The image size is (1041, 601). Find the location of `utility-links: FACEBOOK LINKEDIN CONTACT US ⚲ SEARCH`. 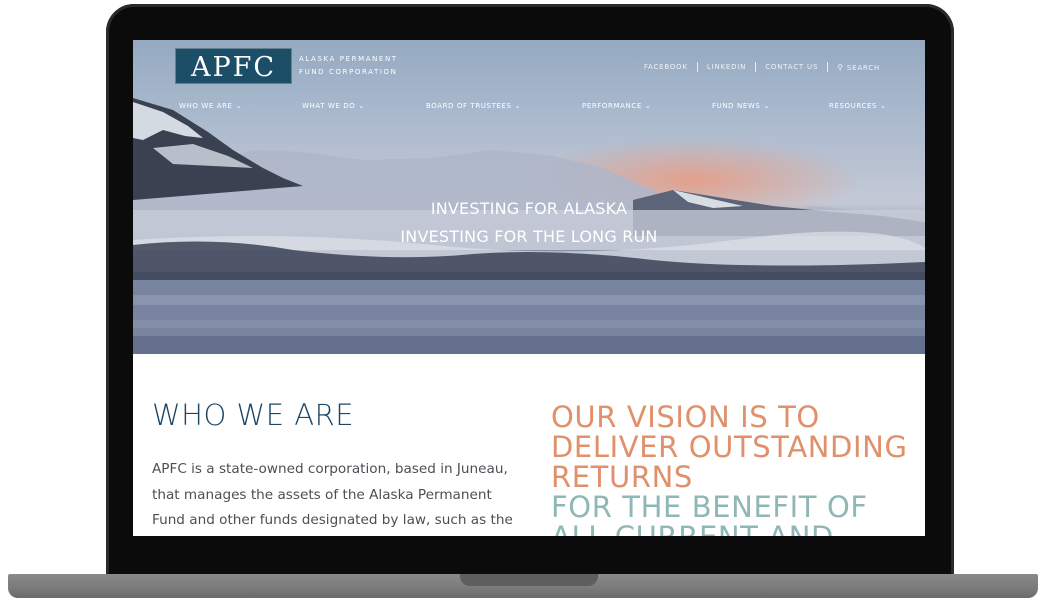

utility-links: FACEBOOK LINKEDIN CONTACT US ⚲ SEARCH is located at coordinates (762, 67).